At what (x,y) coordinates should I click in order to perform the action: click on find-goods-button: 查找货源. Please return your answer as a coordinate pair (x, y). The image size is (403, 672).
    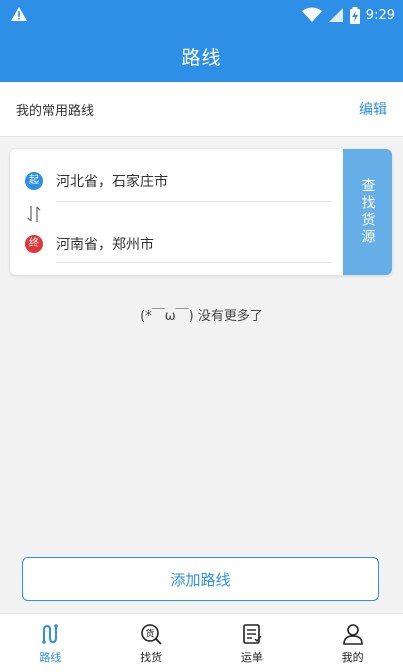
    Looking at the image, I should click on (367, 212).